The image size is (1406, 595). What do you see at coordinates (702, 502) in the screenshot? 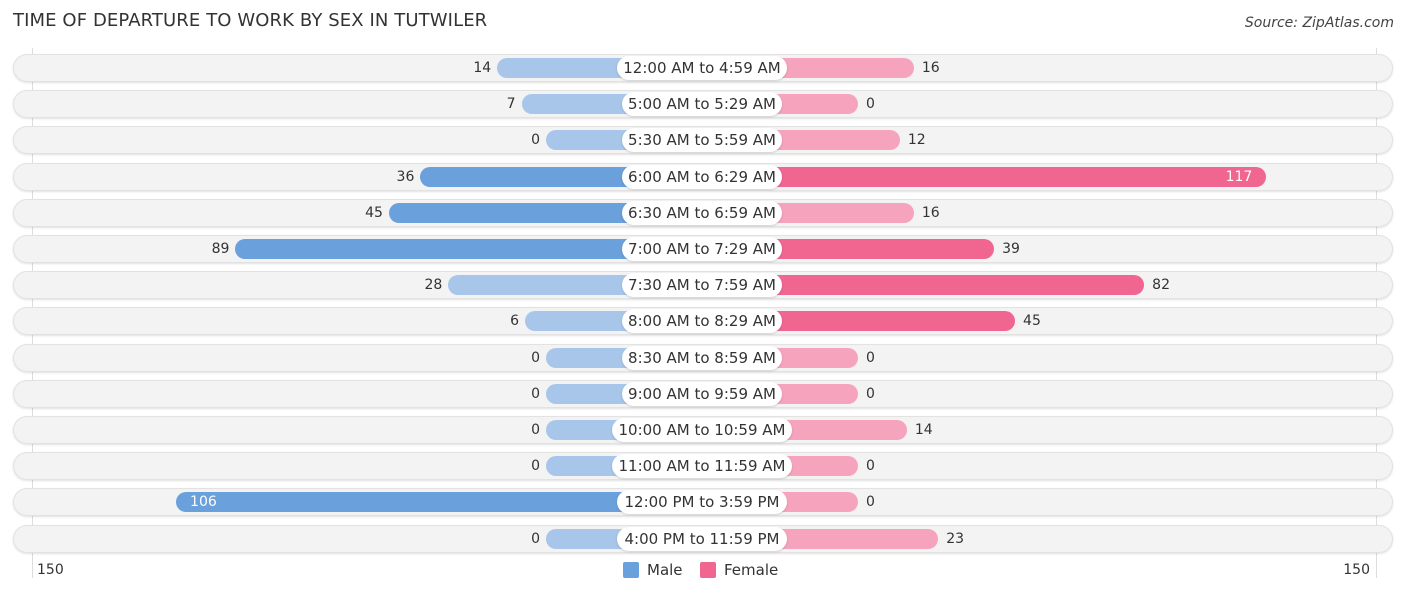
I see `category-label: 12:00 PM to 3:59 PM` at bounding box center [702, 502].